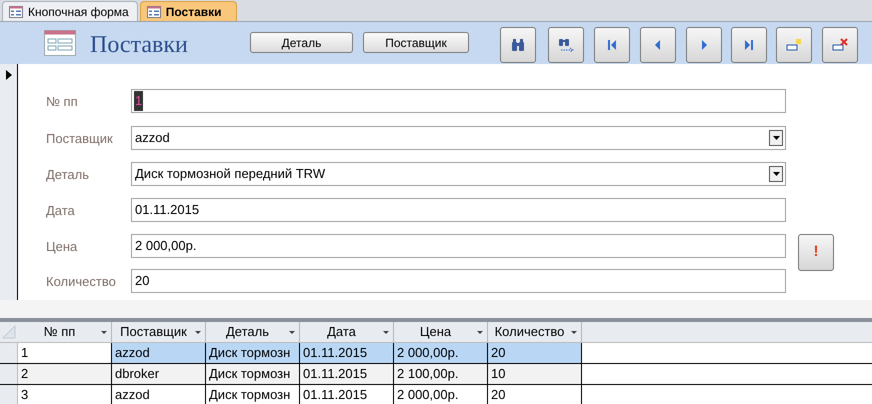  Describe the element at coordinates (65, 332) in the screenshot. I see `column-header: № пп` at that location.